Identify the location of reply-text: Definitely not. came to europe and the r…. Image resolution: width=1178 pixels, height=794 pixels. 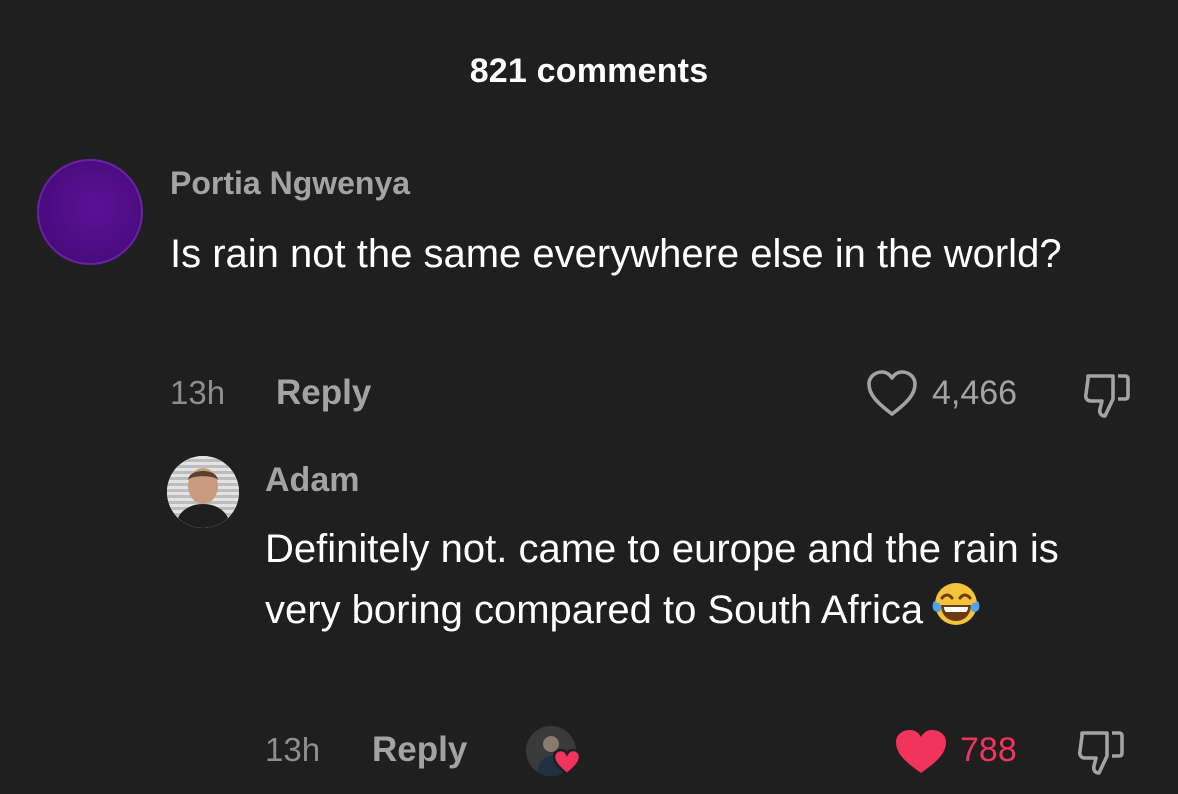
(695, 580).